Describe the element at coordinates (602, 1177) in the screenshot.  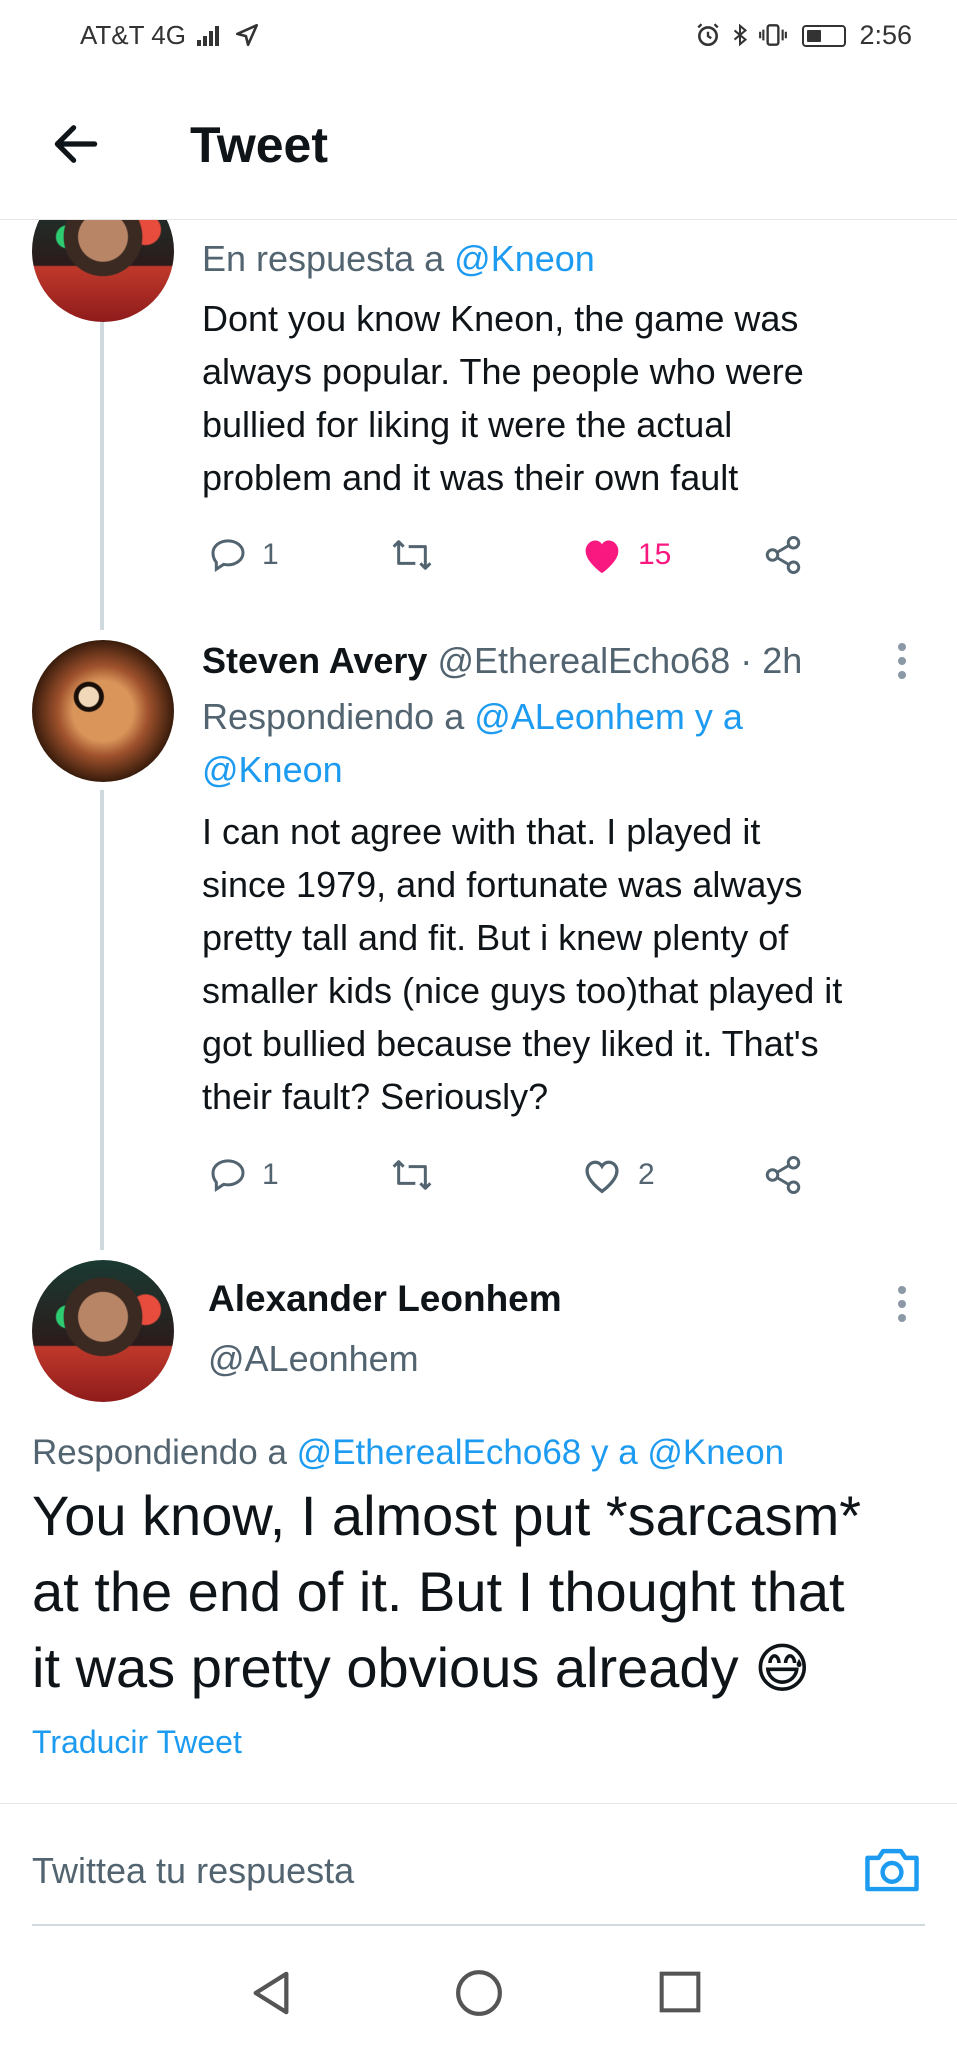
I see `heart-icon` at that location.